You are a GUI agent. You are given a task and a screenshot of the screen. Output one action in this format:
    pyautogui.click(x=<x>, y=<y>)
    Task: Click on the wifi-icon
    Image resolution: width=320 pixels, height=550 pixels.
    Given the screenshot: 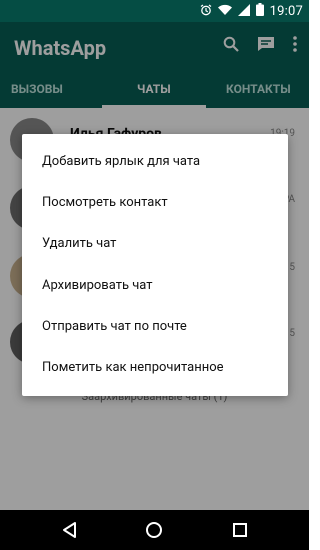 What is the action you would take?
    pyautogui.click(x=224, y=11)
    